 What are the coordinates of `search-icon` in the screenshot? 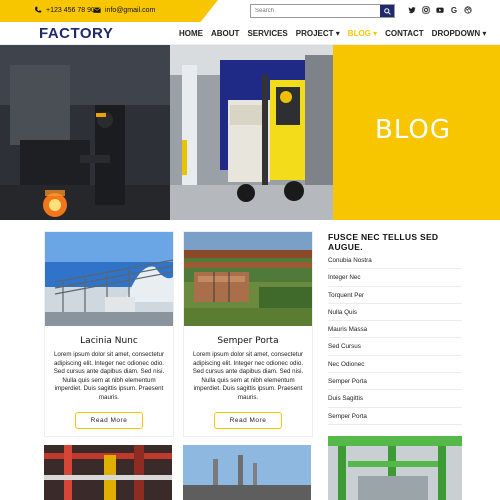 It's located at (387, 11).